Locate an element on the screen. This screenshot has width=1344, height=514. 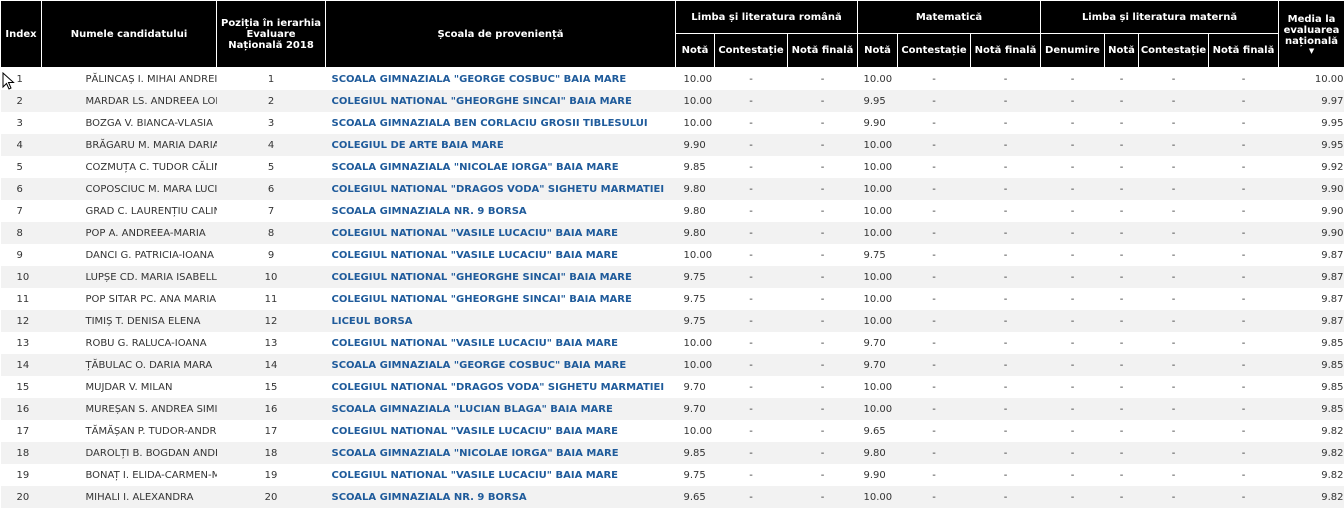
header-math-grade: Notă is located at coordinates (877, 50).